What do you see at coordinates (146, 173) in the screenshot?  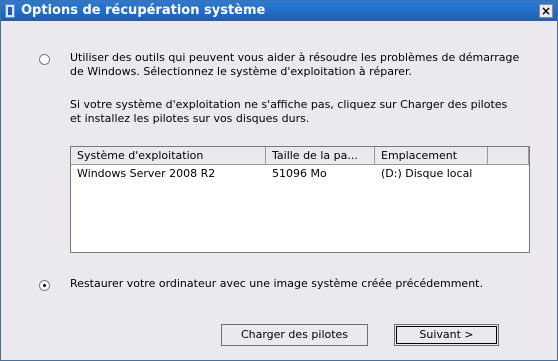 I see `os-name-cell: Windows Server 2008 R2` at bounding box center [146, 173].